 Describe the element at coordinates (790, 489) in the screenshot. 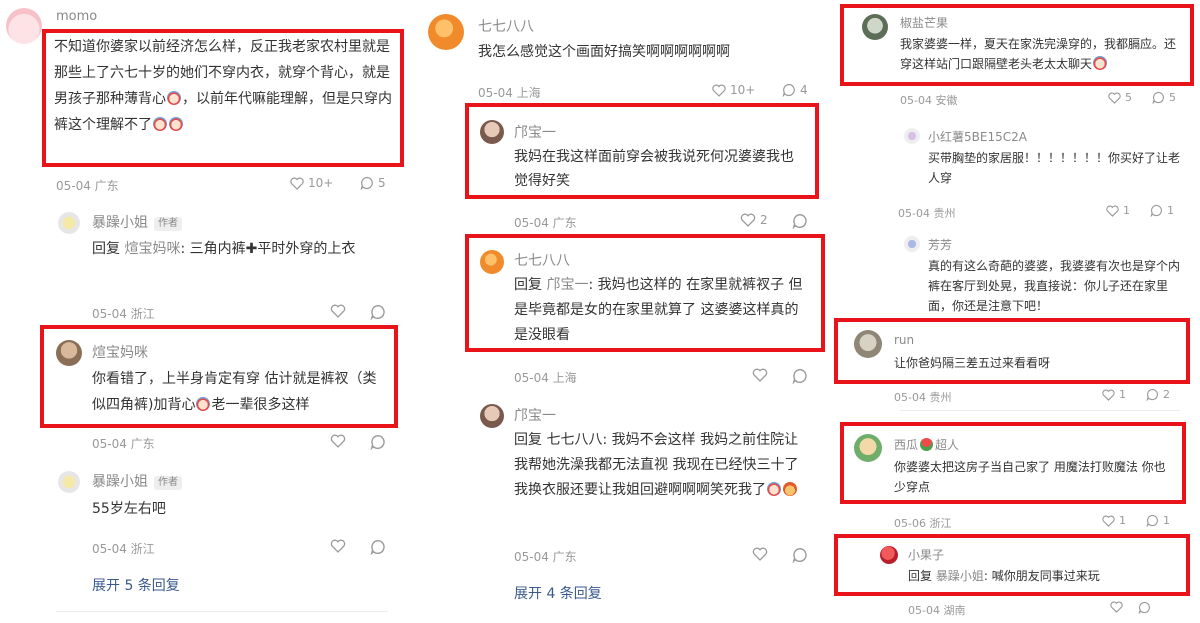

I see `cool-emoji-icon` at that location.